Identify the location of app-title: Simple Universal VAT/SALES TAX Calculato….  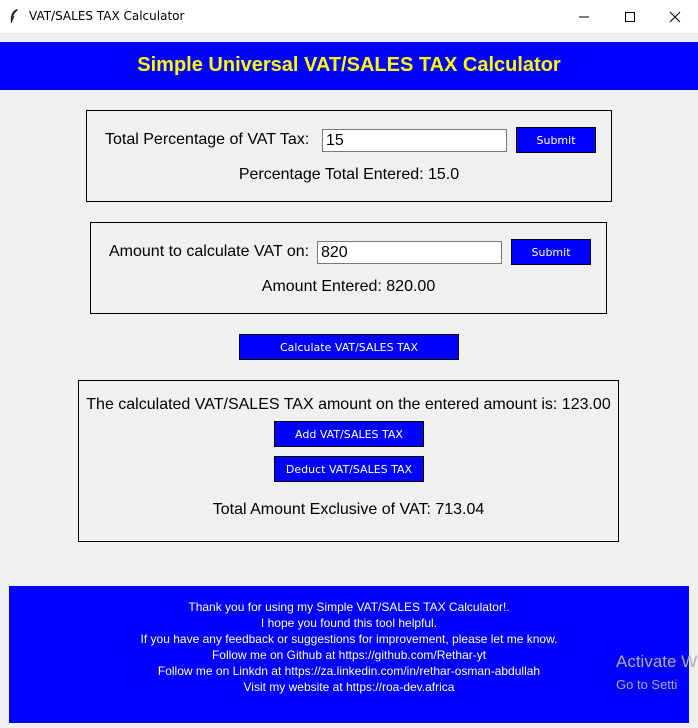
(349, 65).